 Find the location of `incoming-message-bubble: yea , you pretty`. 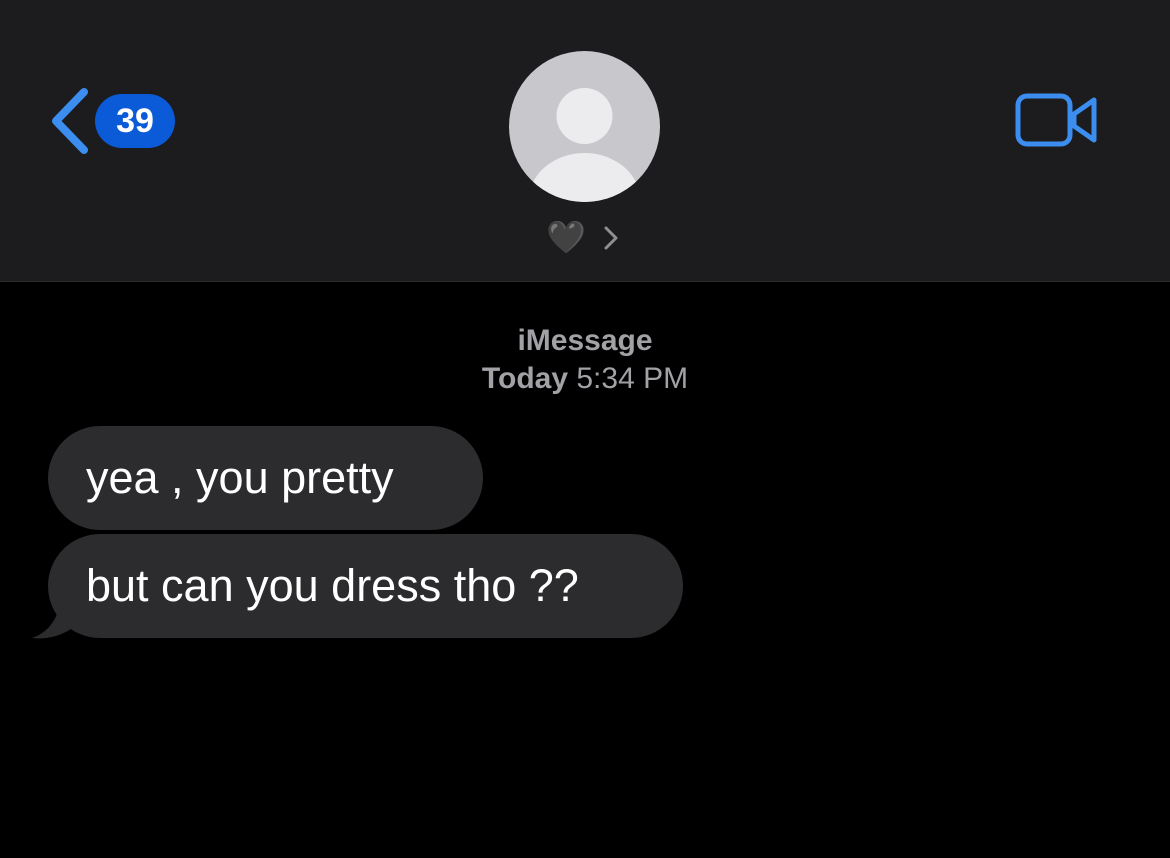

incoming-message-bubble: yea , you pretty is located at coordinates (265, 478).